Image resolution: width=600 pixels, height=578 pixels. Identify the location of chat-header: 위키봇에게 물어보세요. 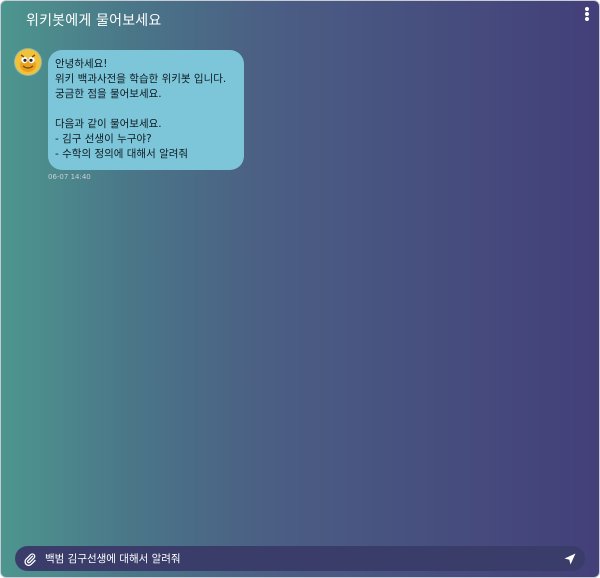
(300, 19).